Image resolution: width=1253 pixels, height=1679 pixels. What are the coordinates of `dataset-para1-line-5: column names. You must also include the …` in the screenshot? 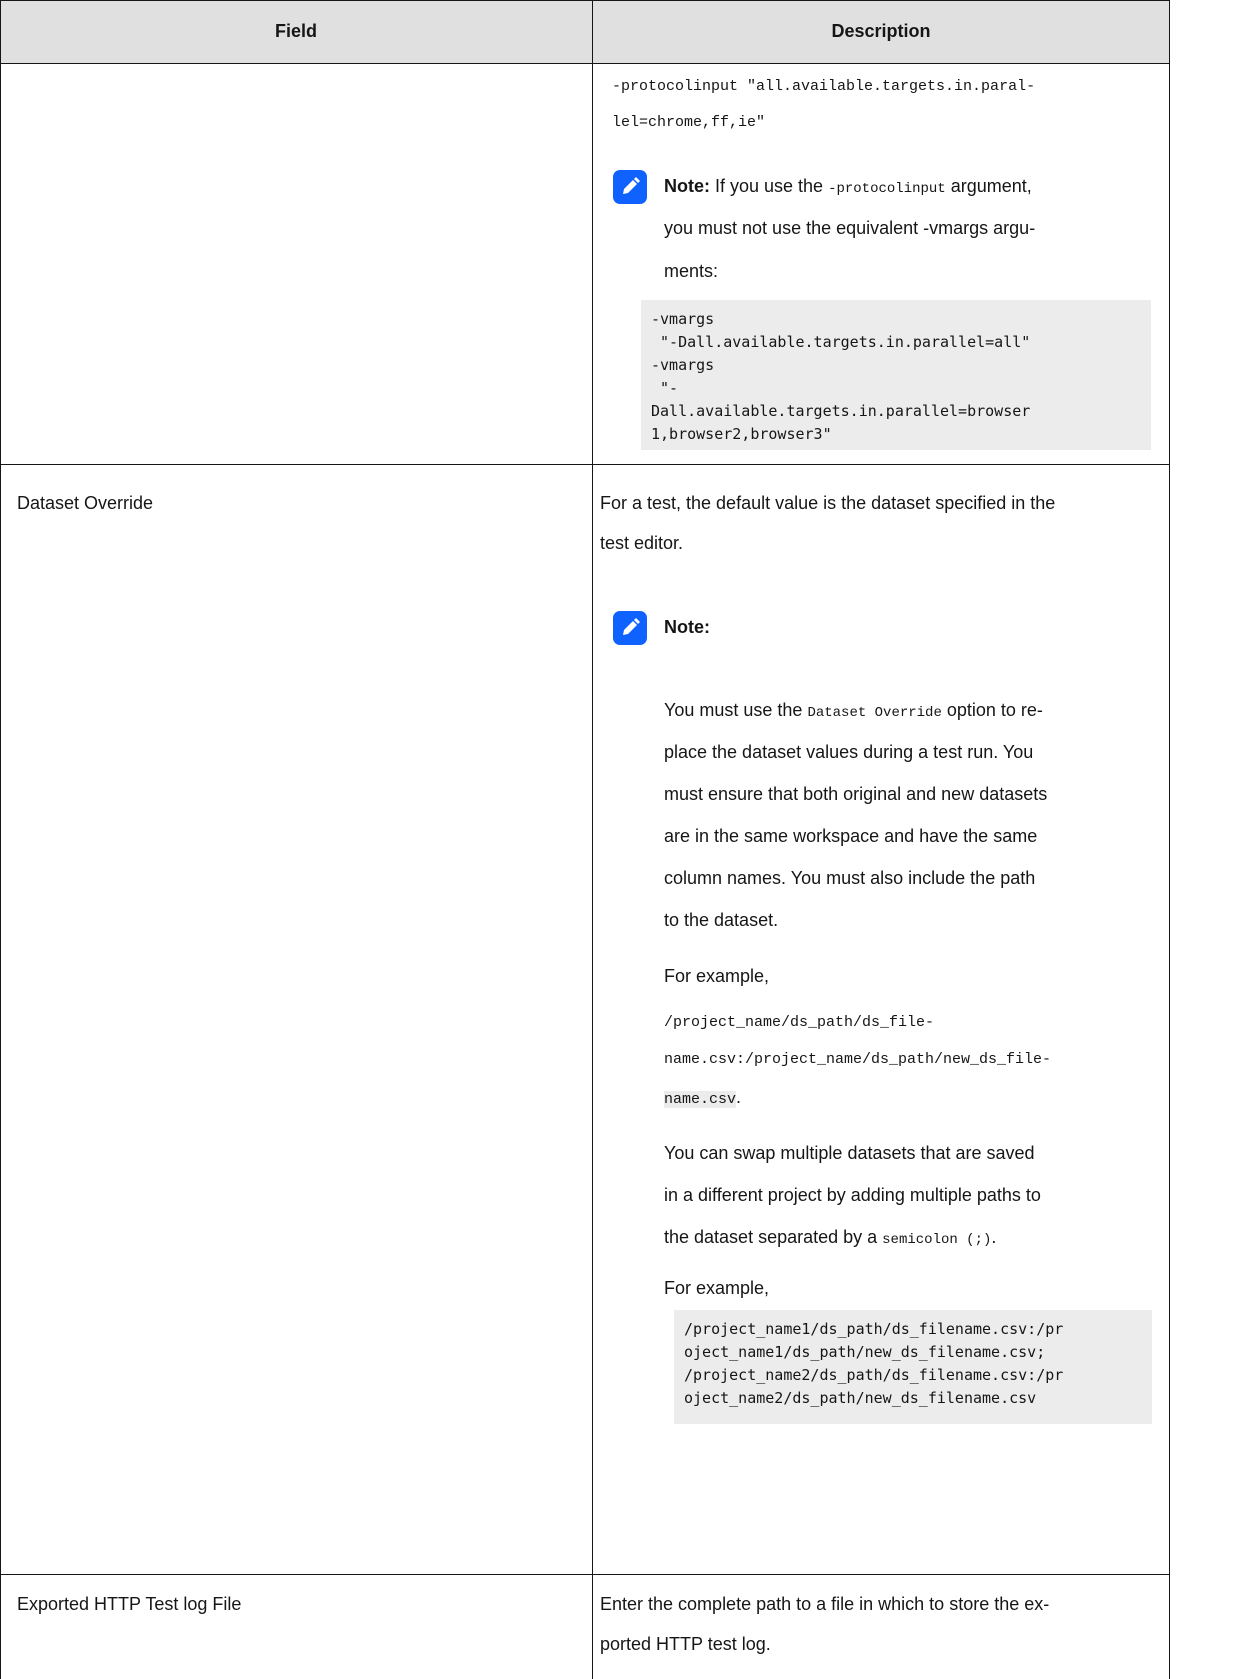 It's located at (850, 878).